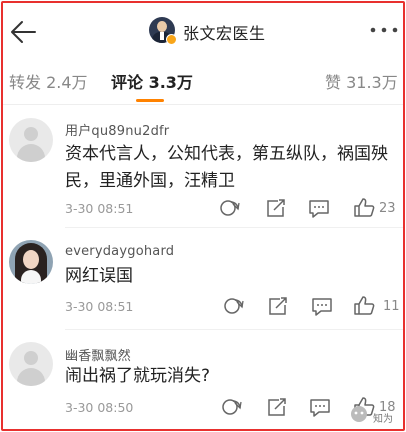 The height and width of the screenshot is (432, 406). I want to click on tab-like: 赞 31.3万, so click(361, 81).